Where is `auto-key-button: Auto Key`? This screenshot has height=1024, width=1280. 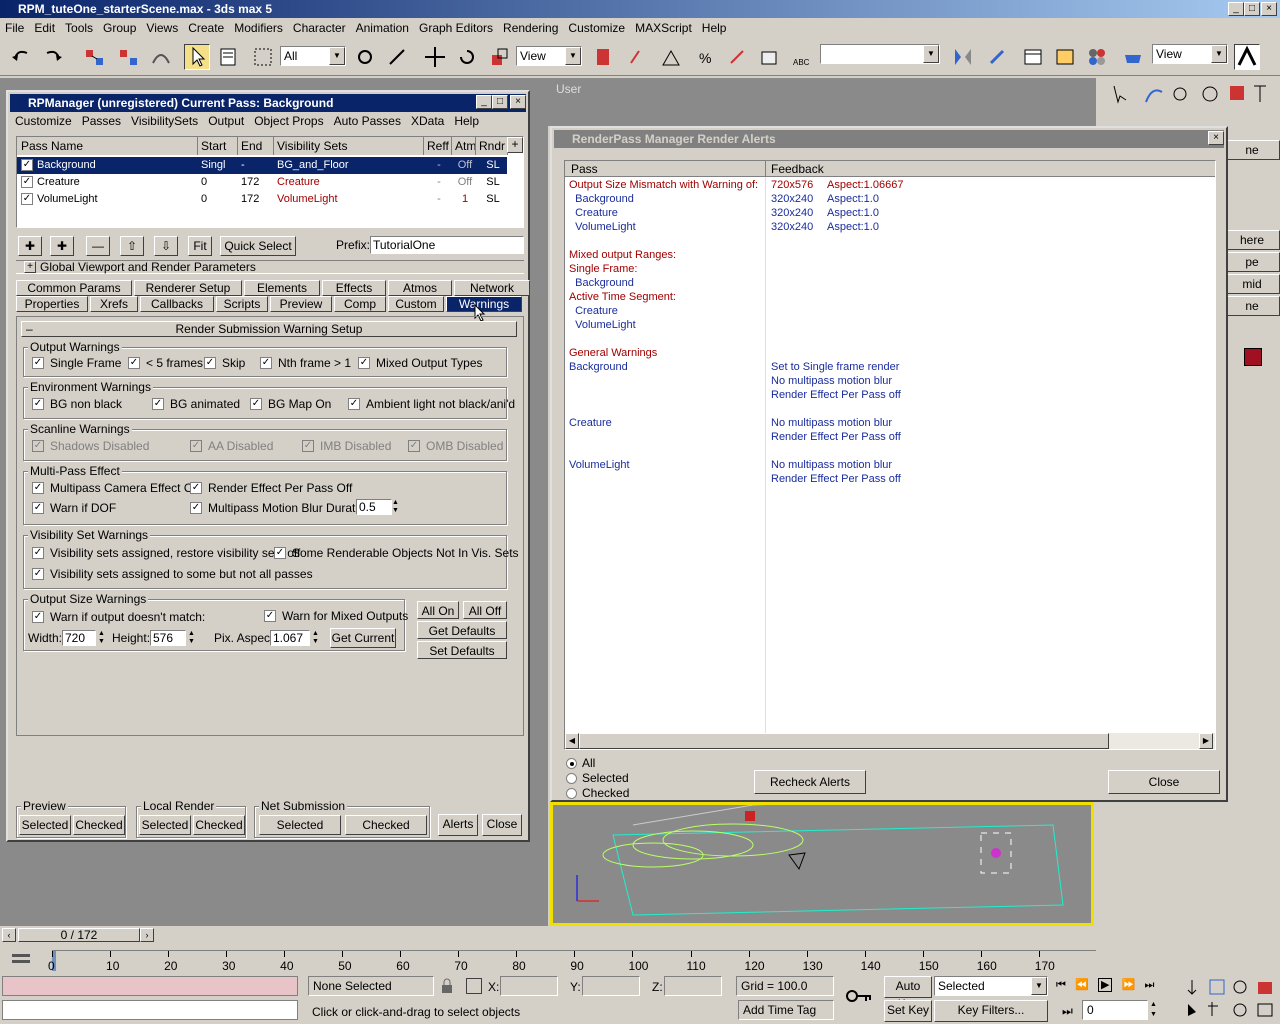
auto-key-button: Auto Key is located at coordinates (908, 993).